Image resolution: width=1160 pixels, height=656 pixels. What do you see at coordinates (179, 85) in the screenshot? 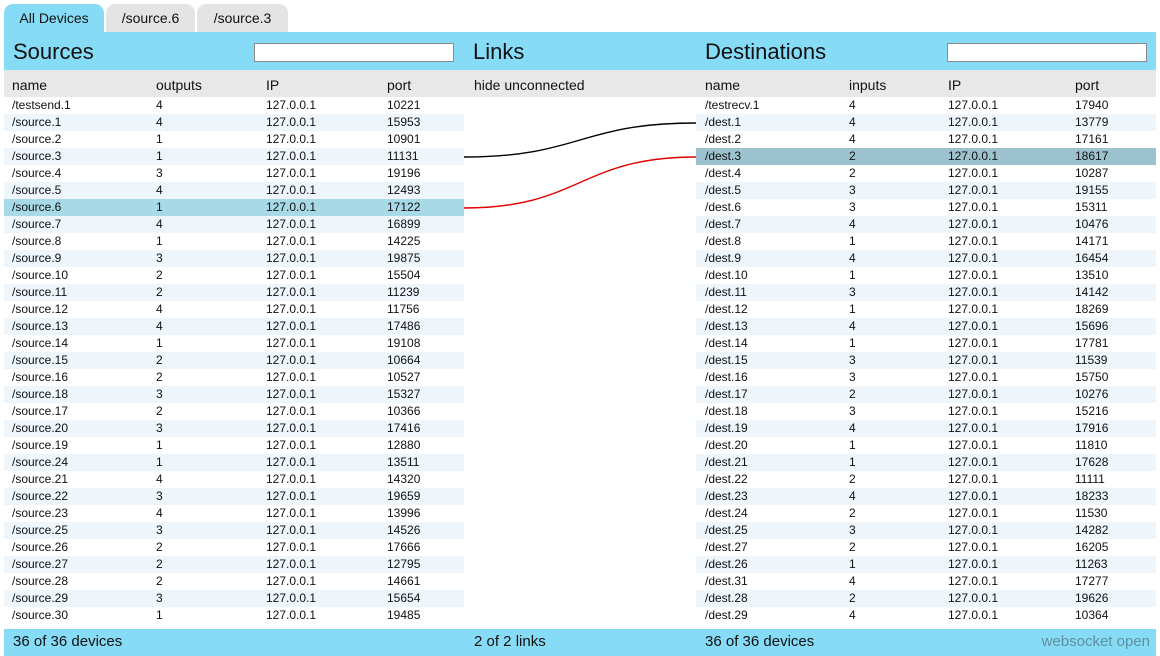
I see `sources-col-outputs: outputs` at bounding box center [179, 85].